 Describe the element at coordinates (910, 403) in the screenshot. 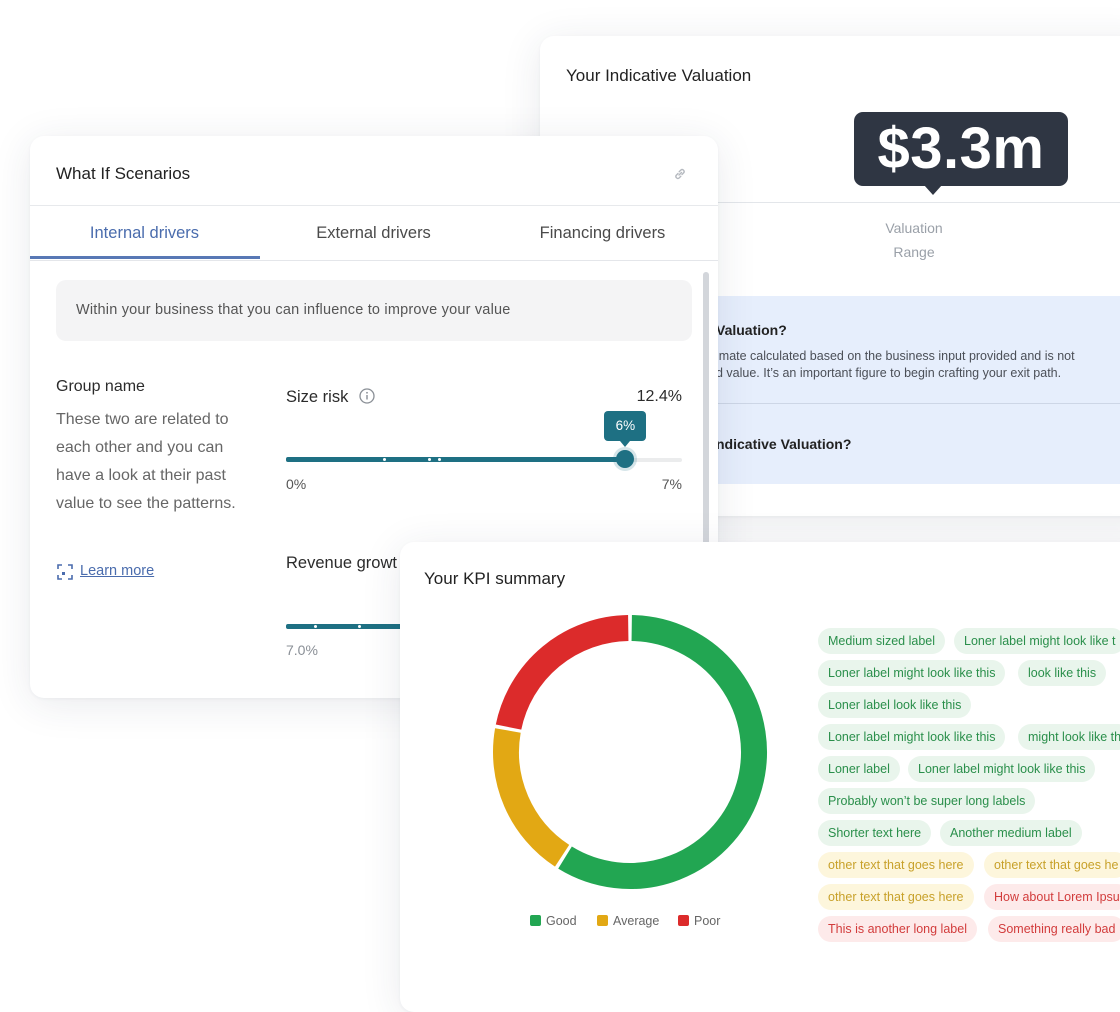

I see `faq-divider` at that location.